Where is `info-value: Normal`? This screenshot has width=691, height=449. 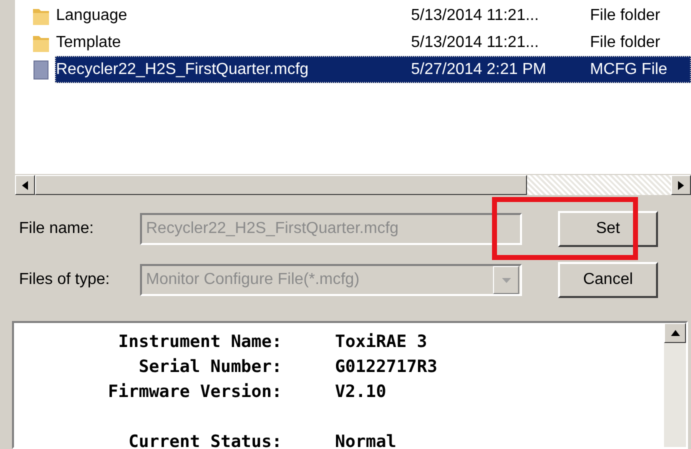
info-value: Normal is located at coordinates (365, 440).